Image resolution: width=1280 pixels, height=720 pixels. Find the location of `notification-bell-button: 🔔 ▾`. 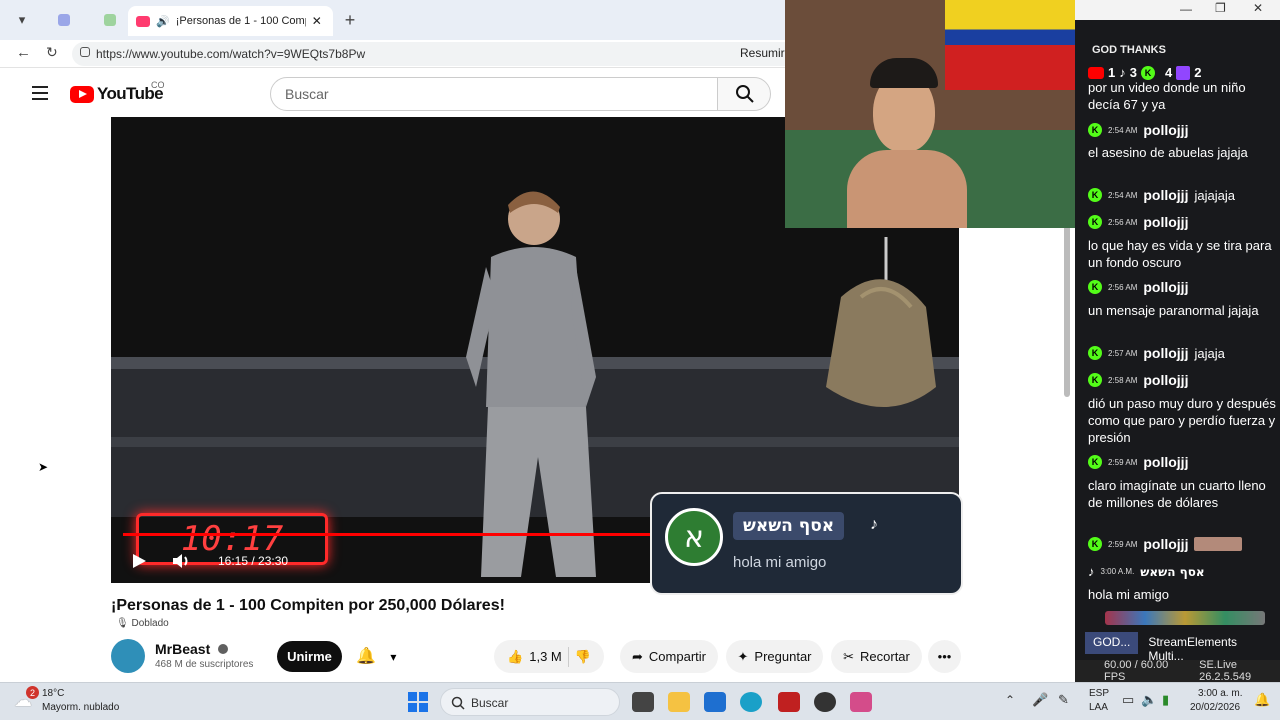

notification-bell-button: 🔔 ▾ is located at coordinates (376, 656).